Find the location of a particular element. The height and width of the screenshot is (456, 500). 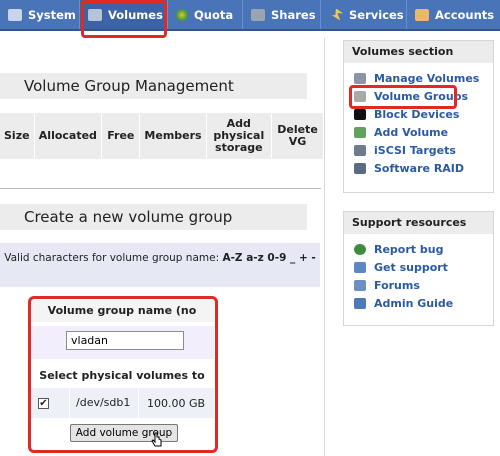

nav-label: Manage Volumes is located at coordinates (427, 78).